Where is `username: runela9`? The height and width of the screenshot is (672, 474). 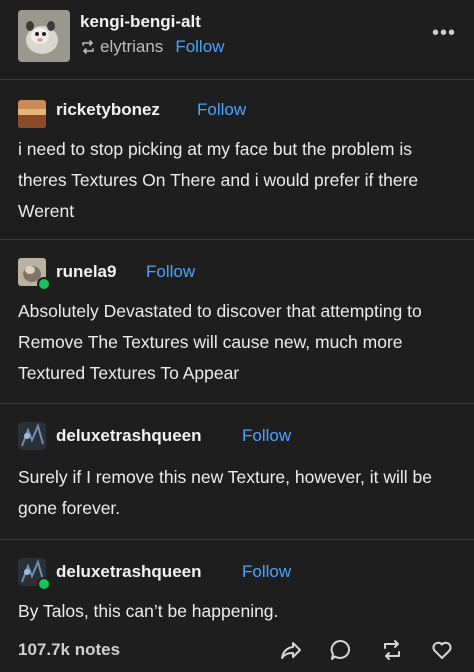
username: runela9 is located at coordinates (86, 272).